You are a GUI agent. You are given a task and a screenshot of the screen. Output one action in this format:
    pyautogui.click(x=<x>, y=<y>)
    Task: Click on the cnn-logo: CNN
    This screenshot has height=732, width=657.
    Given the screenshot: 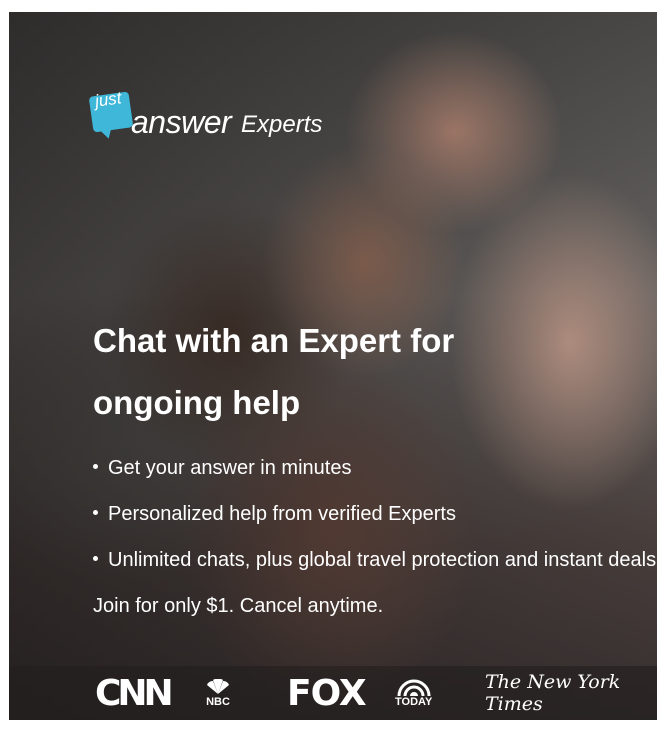 What is the action you would take?
    pyautogui.click(x=134, y=693)
    